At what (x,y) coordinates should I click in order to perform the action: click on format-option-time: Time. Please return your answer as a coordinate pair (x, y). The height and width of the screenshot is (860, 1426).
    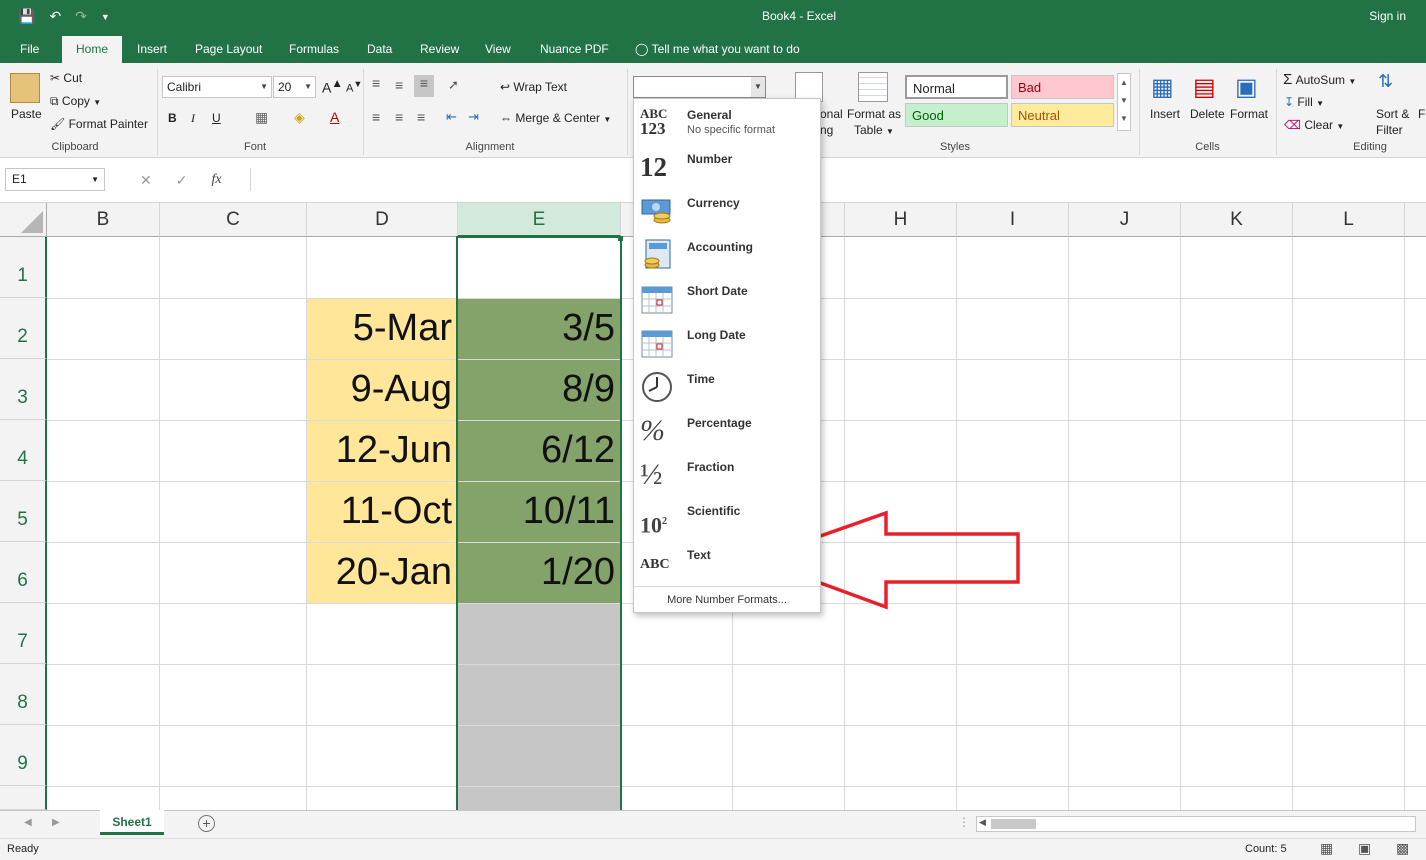
    Looking at the image, I should click on (727, 388).